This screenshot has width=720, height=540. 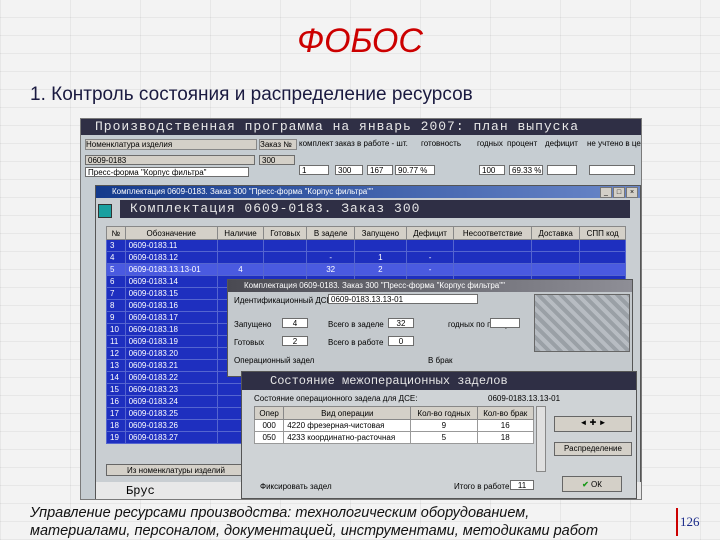 What do you see at coordinates (555, 233) in the screenshot?
I see `komp-col-header: Доставка` at bounding box center [555, 233].